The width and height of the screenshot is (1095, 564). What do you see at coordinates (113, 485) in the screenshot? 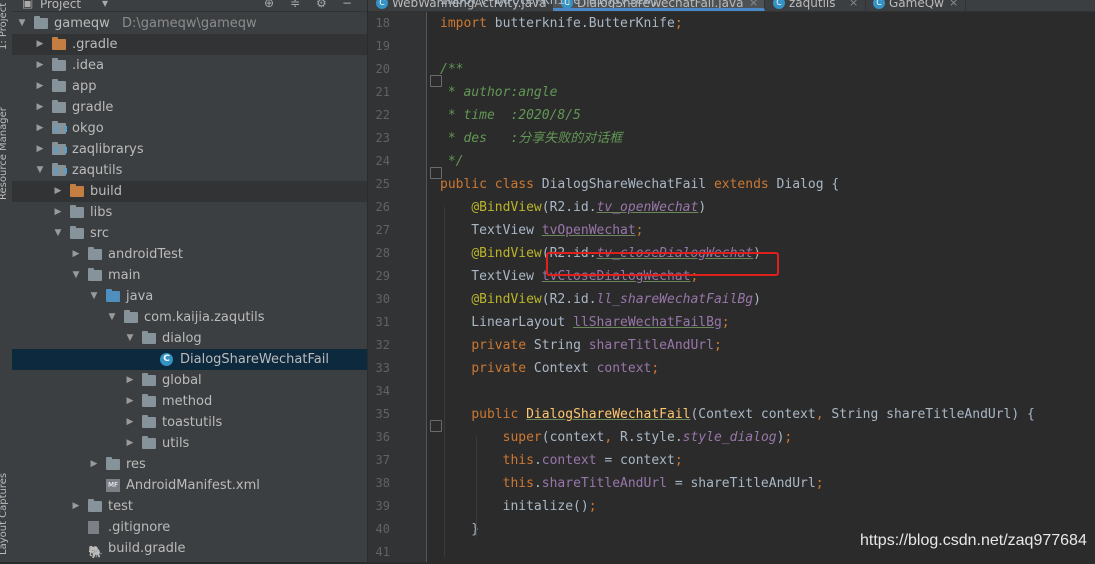
I see `manifest-file-icon: MF` at bounding box center [113, 485].